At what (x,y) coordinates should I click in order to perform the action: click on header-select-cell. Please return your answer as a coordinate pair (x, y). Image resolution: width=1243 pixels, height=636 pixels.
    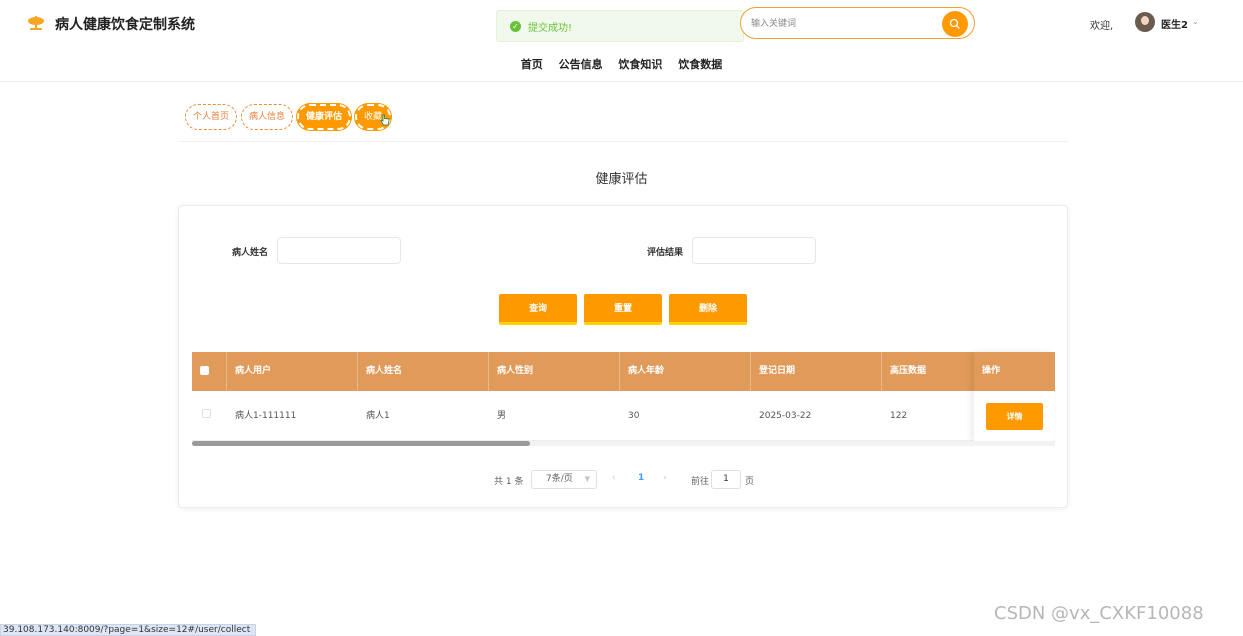
    Looking at the image, I should click on (209, 371).